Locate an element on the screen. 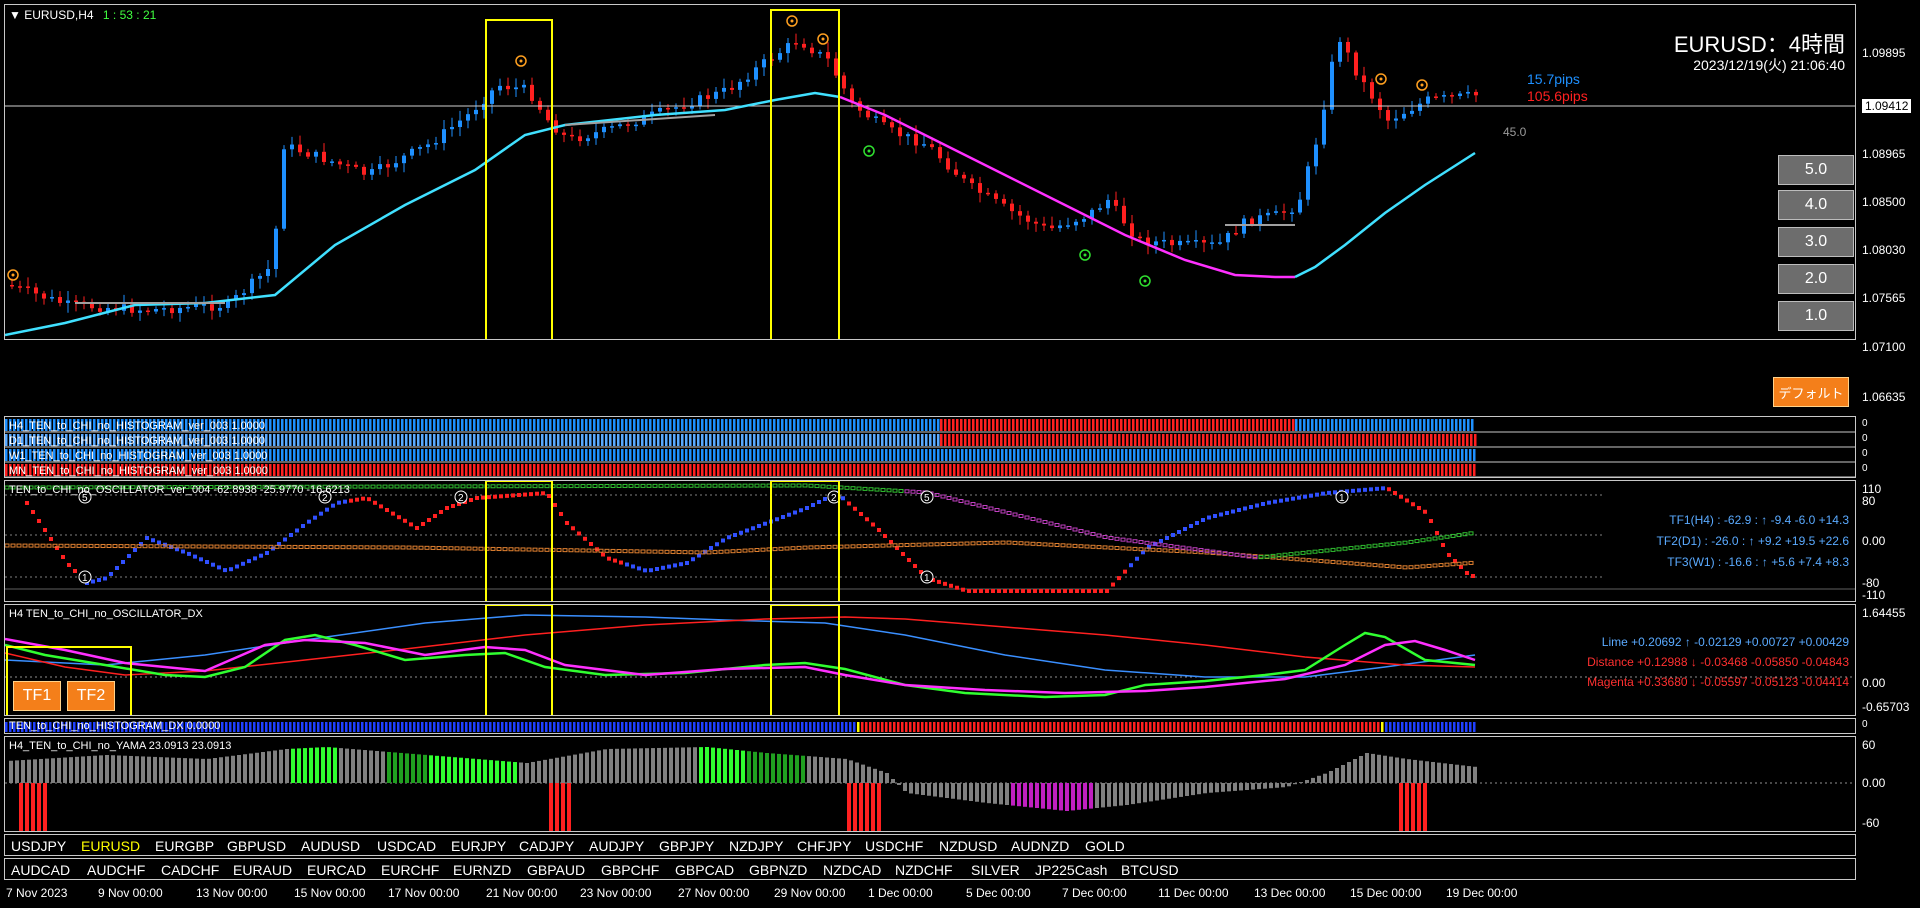 Image resolution: width=1920 pixels, height=908 pixels. period-button-1: 1.0 is located at coordinates (1816, 316).